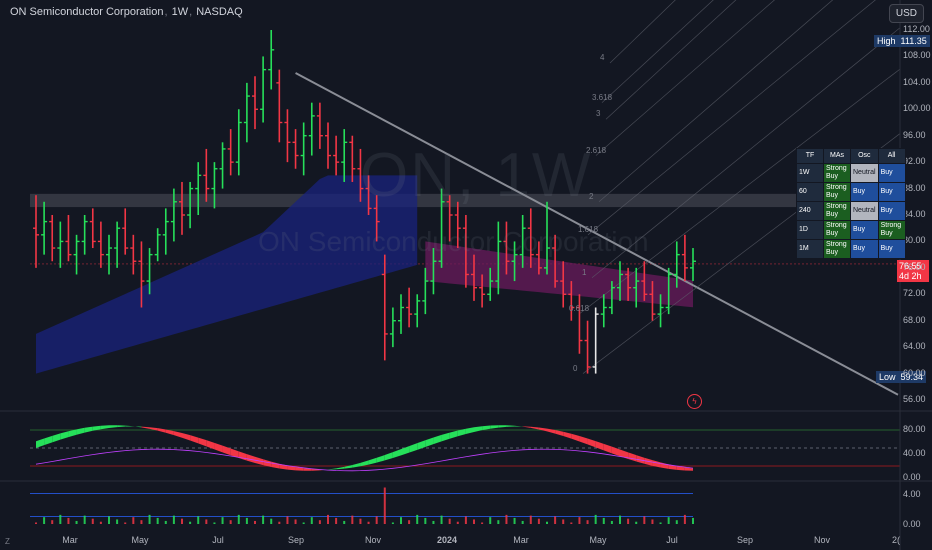 Image resolution: width=932 pixels, height=550 pixels. Describe the element at coordinates (914, 372) in the screenshot. I see `price-tick-label: 60.00` at that location.